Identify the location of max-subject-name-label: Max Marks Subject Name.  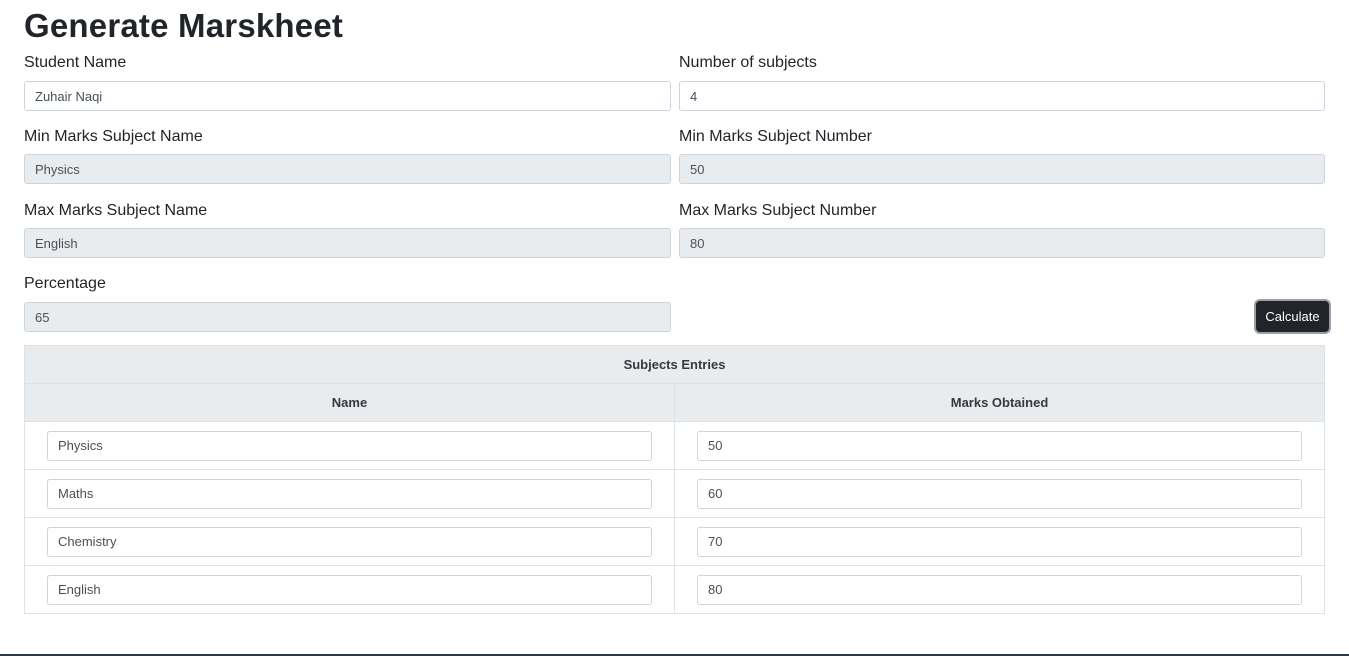
(116, 210).